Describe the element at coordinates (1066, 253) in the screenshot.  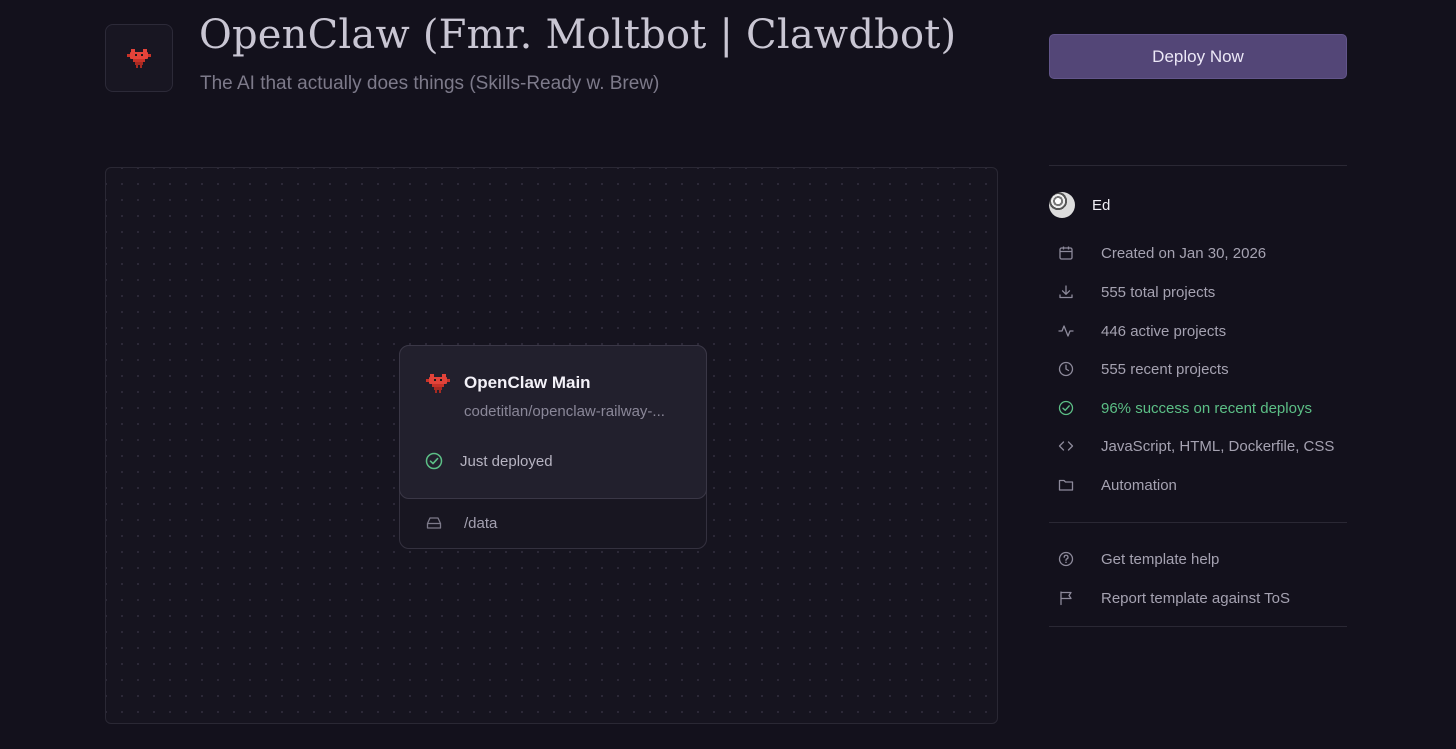
I see `calendar-icon` at that location.